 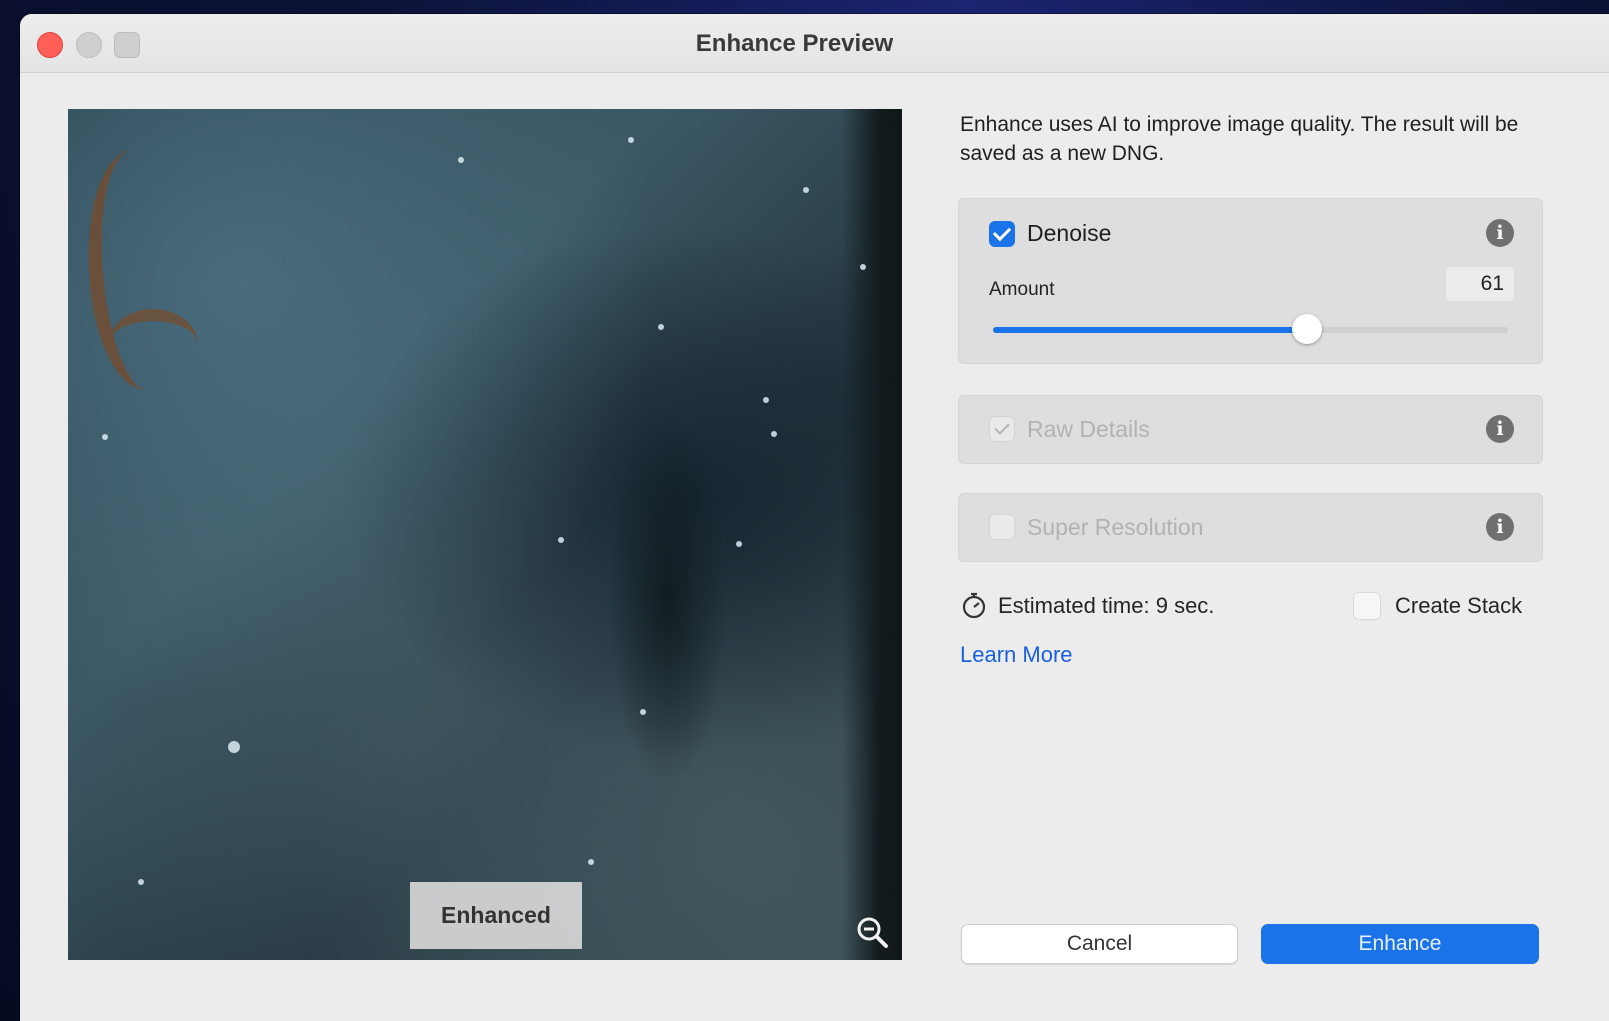 What do you see at coordinates (1002, 429) in the screenshot?
I see `raw-details-checkbox` at bounding box center [1002, 429].